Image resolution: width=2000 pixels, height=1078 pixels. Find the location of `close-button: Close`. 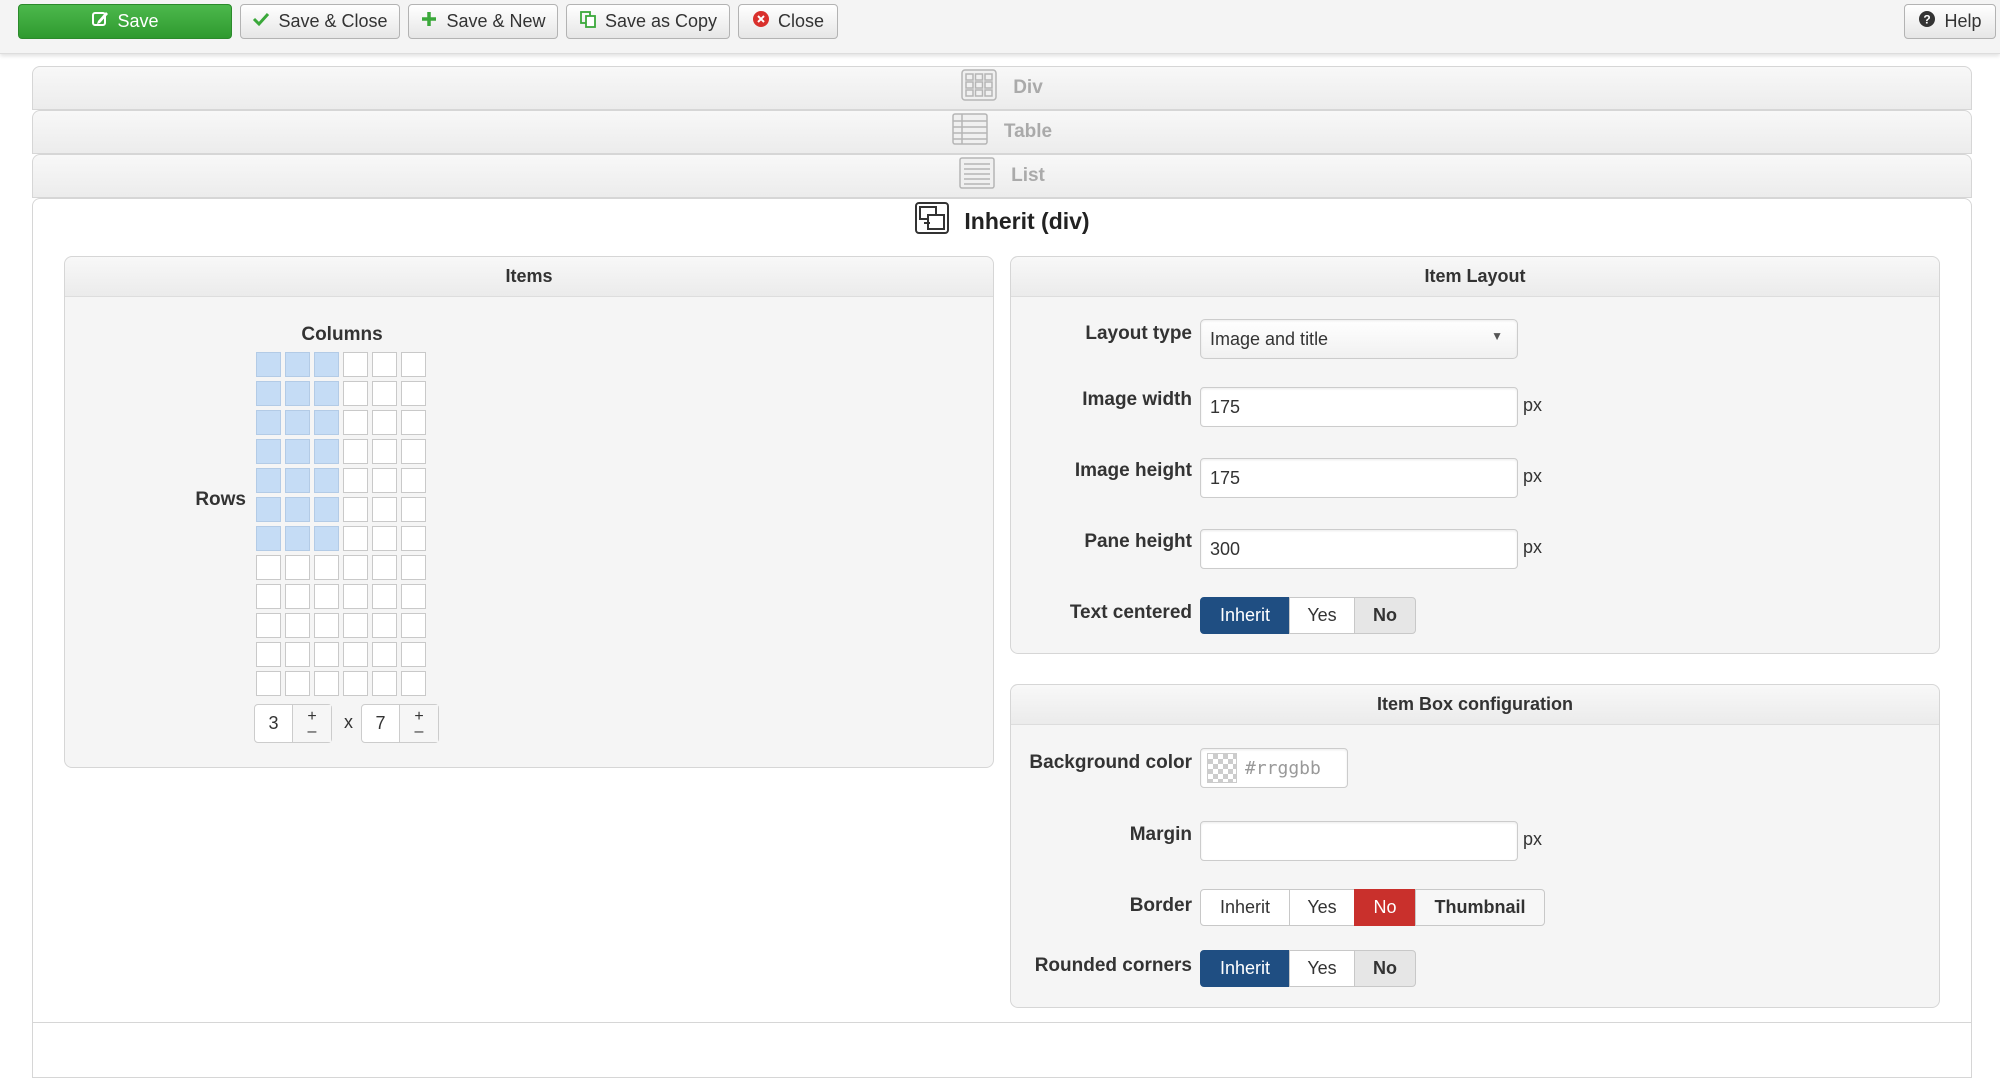

close-button: Close is located at coordinates (788, 21).